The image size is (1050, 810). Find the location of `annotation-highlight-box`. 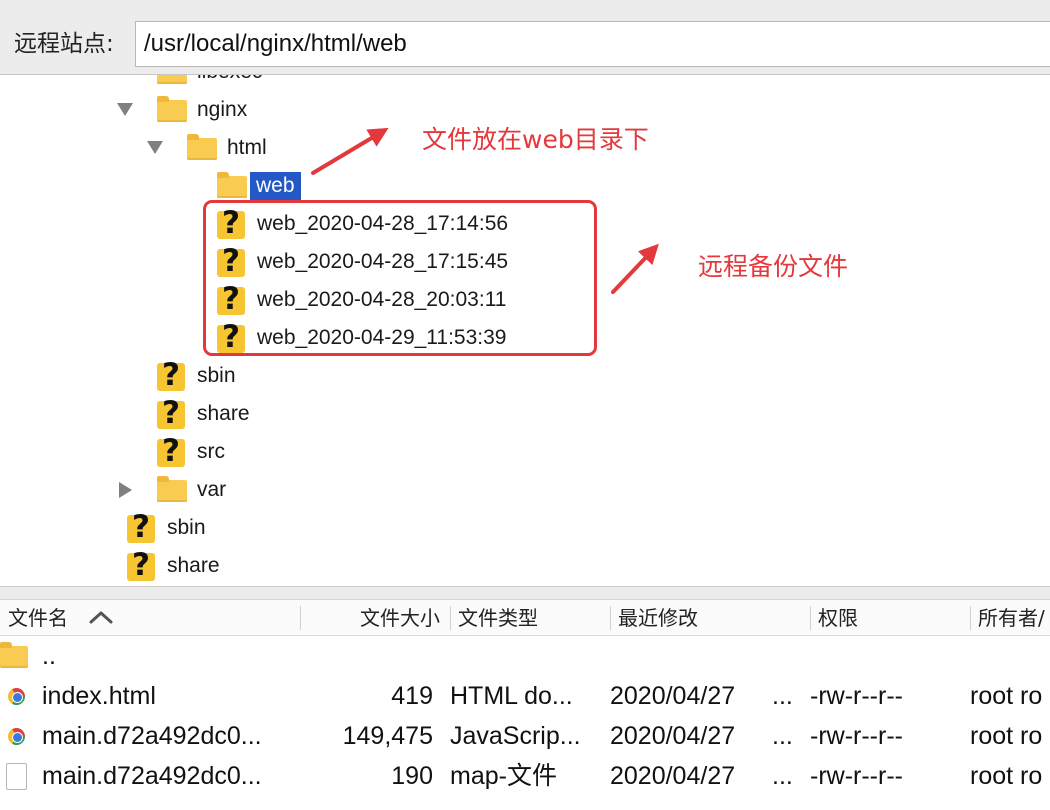

annotation-highlight-box is located at coordinates (400, 278).